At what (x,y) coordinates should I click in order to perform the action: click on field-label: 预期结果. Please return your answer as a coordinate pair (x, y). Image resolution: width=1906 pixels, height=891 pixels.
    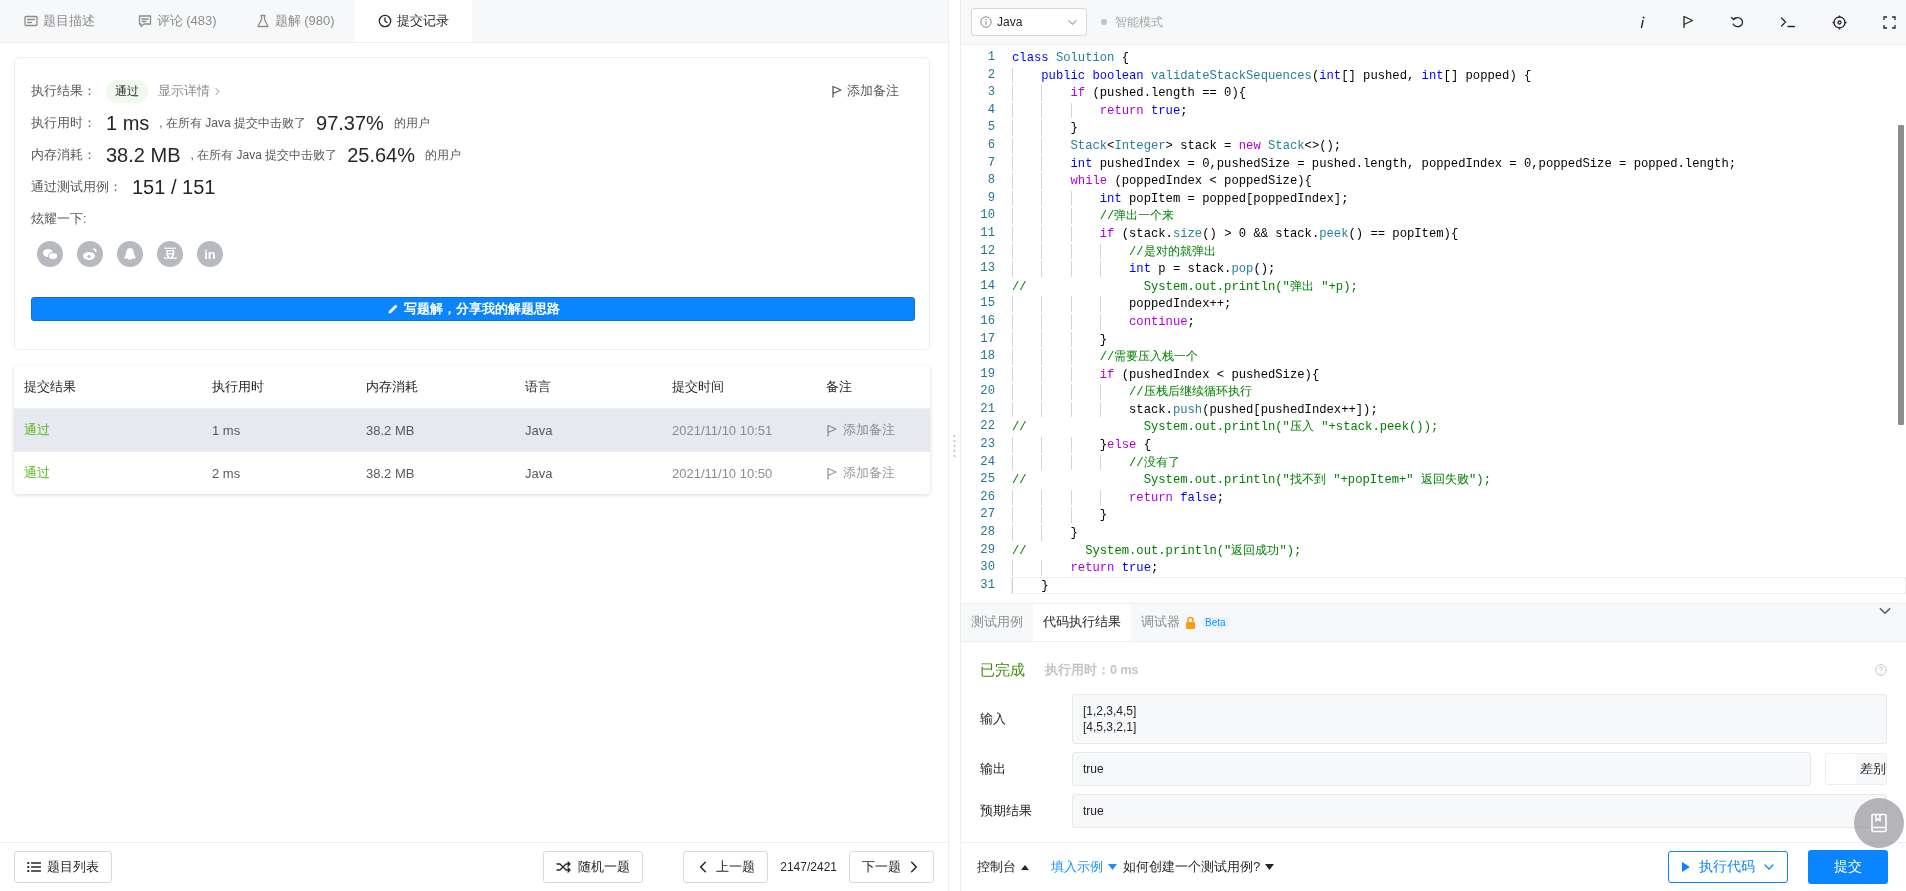
    Looking at the image, I should click on (1006, 811).